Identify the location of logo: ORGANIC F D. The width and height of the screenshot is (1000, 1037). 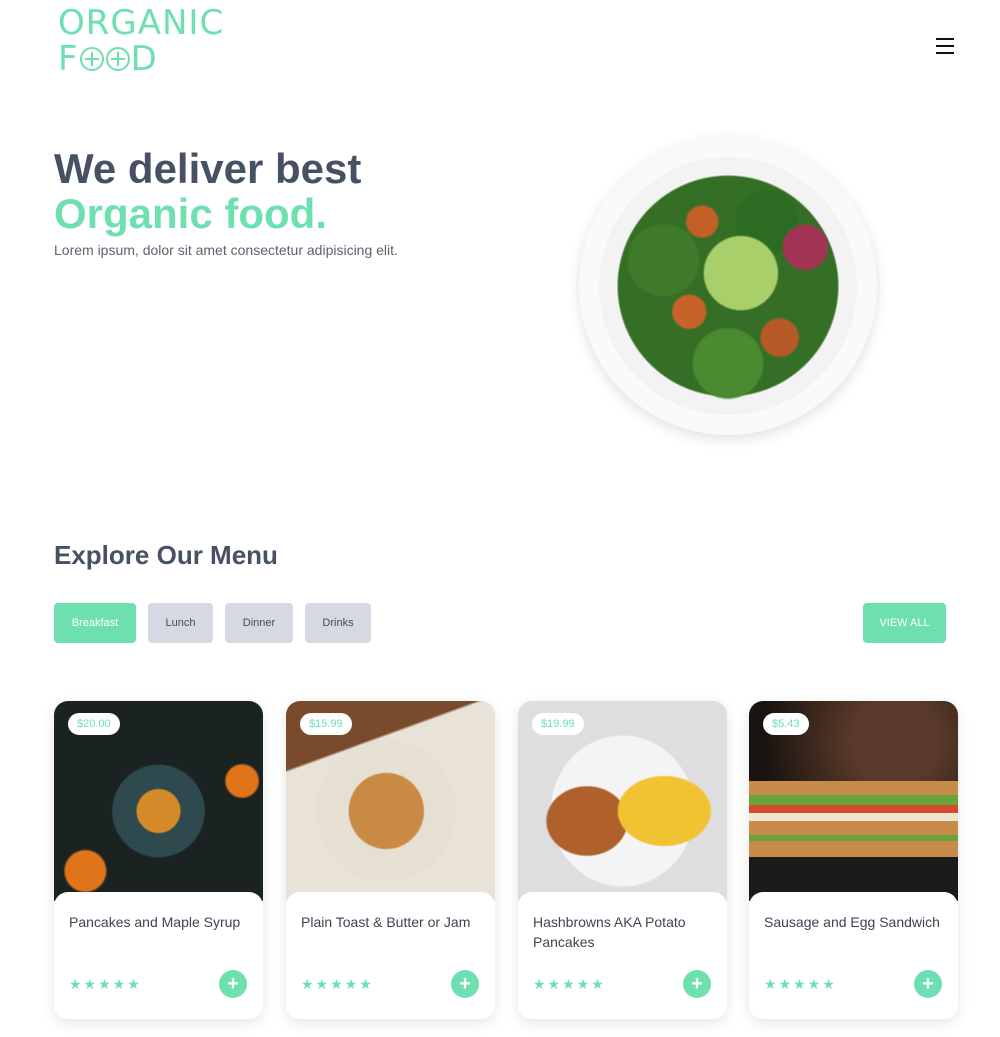
(141, 41).